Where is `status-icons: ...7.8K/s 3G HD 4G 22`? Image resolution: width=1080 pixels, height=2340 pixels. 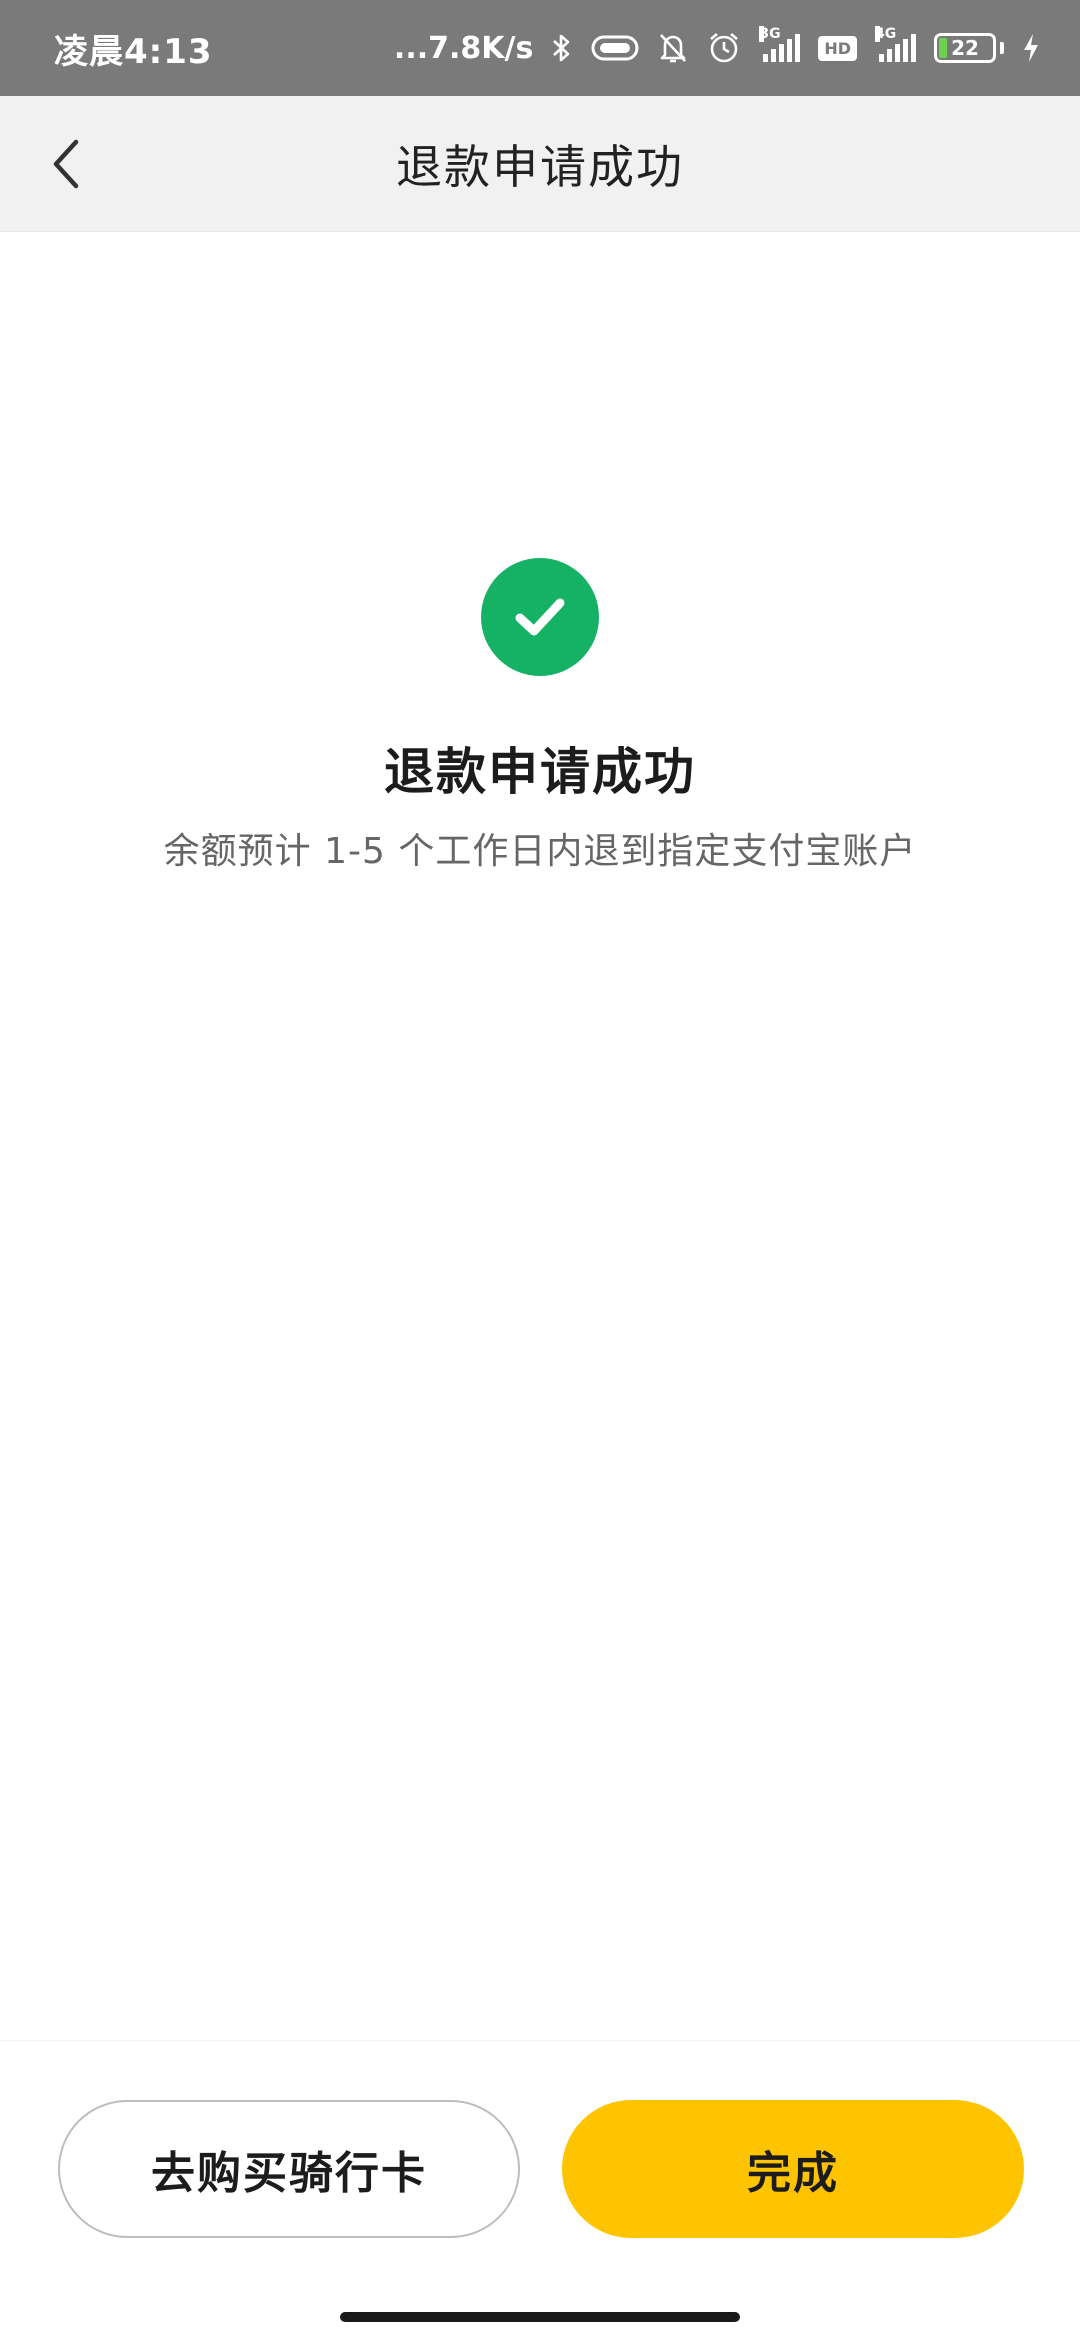 status-icons: ...7.8K/s 3G HD 4G 22 is located at coordinates (716, 46).